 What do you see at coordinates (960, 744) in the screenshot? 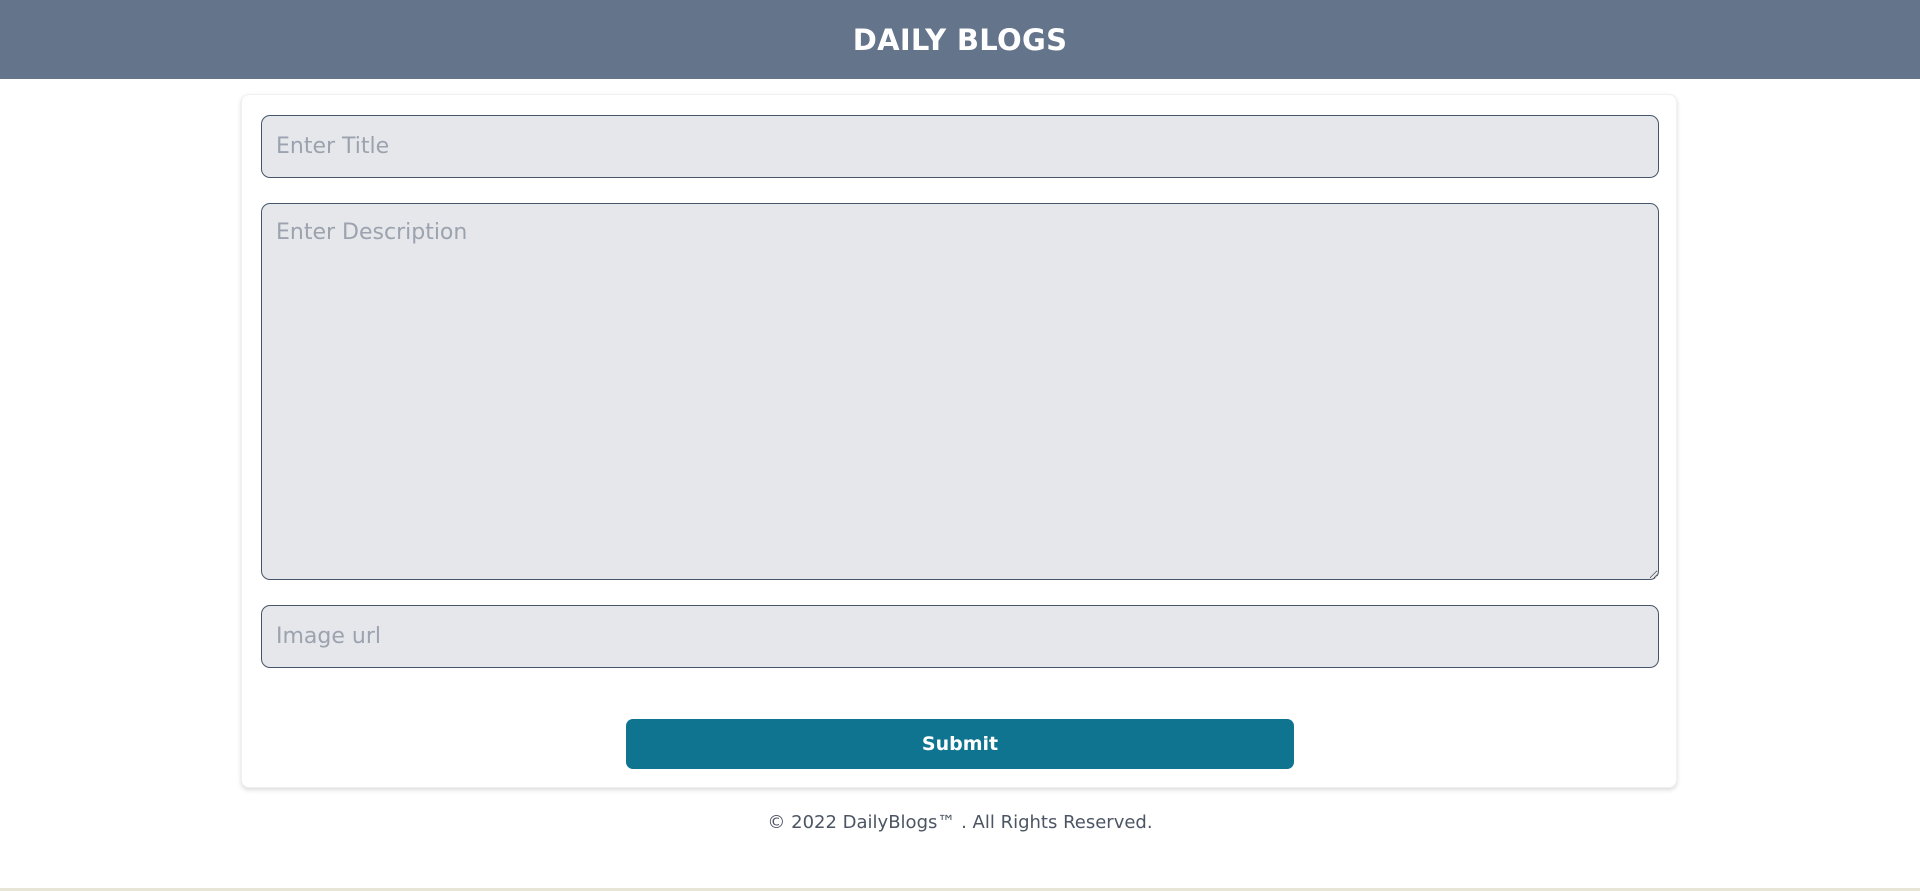
I see `submit-button: Submit` at bounding box center [960, 744].